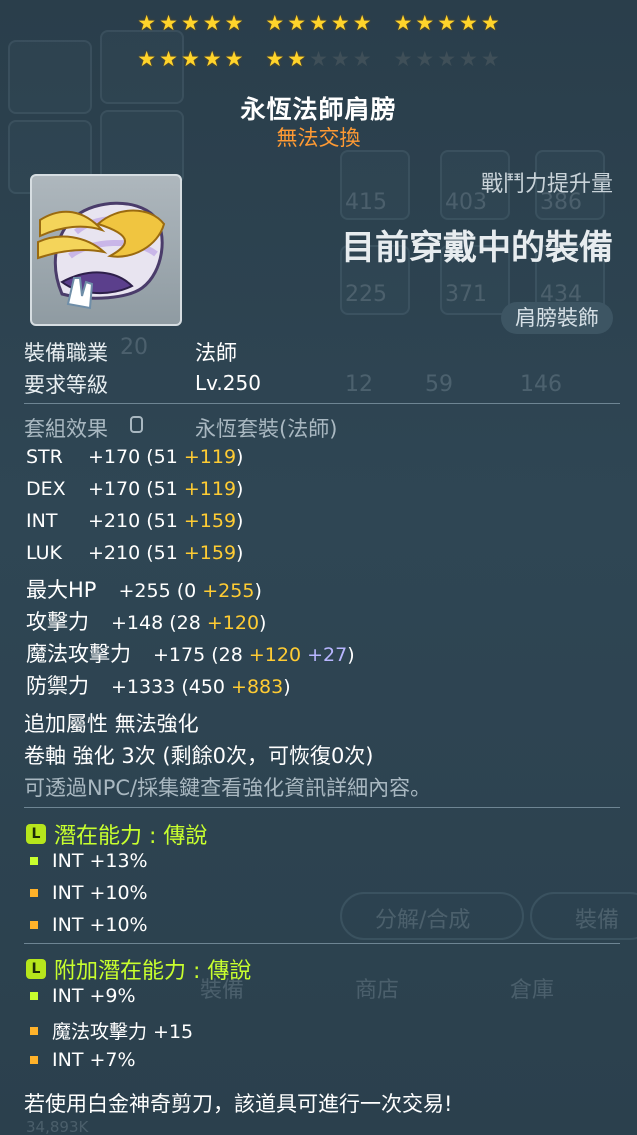 This screenshot has height=1135, width=637. What do you see at coordinates (541, 384) in the screenshot?
I see `slot-count: 146` at bounding box center [541, 384].